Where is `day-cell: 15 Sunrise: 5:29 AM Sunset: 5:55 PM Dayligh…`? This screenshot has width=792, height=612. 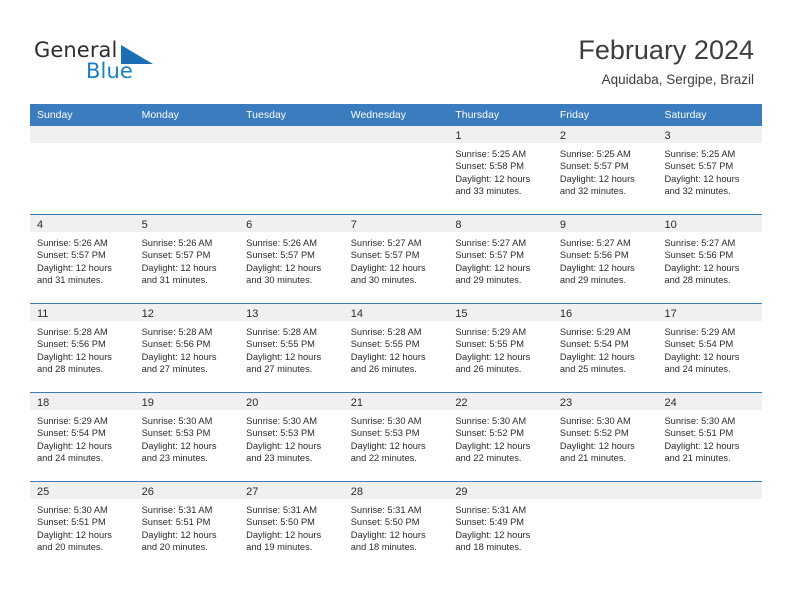
day-cell: 15 Sunrise: 5:29 AM Sunset: 5:55 PM Dayligh… is located at coordinates (500, 348).